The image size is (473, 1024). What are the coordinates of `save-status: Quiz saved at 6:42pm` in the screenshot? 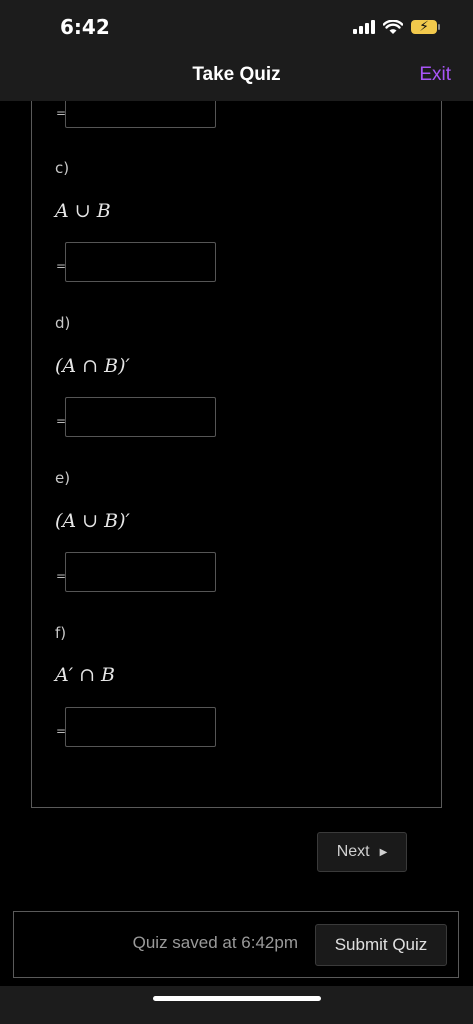 It's located at (215, 942).